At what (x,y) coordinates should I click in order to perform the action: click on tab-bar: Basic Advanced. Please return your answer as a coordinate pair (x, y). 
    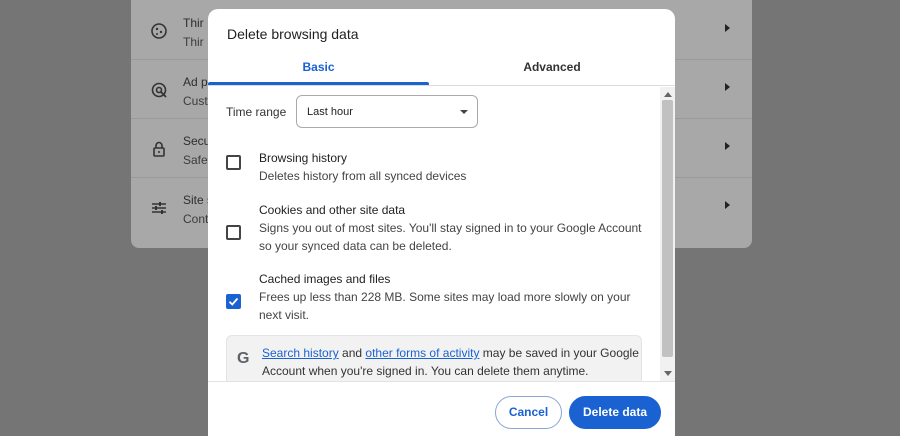
    Looking at the image, I should click on (441, 69).